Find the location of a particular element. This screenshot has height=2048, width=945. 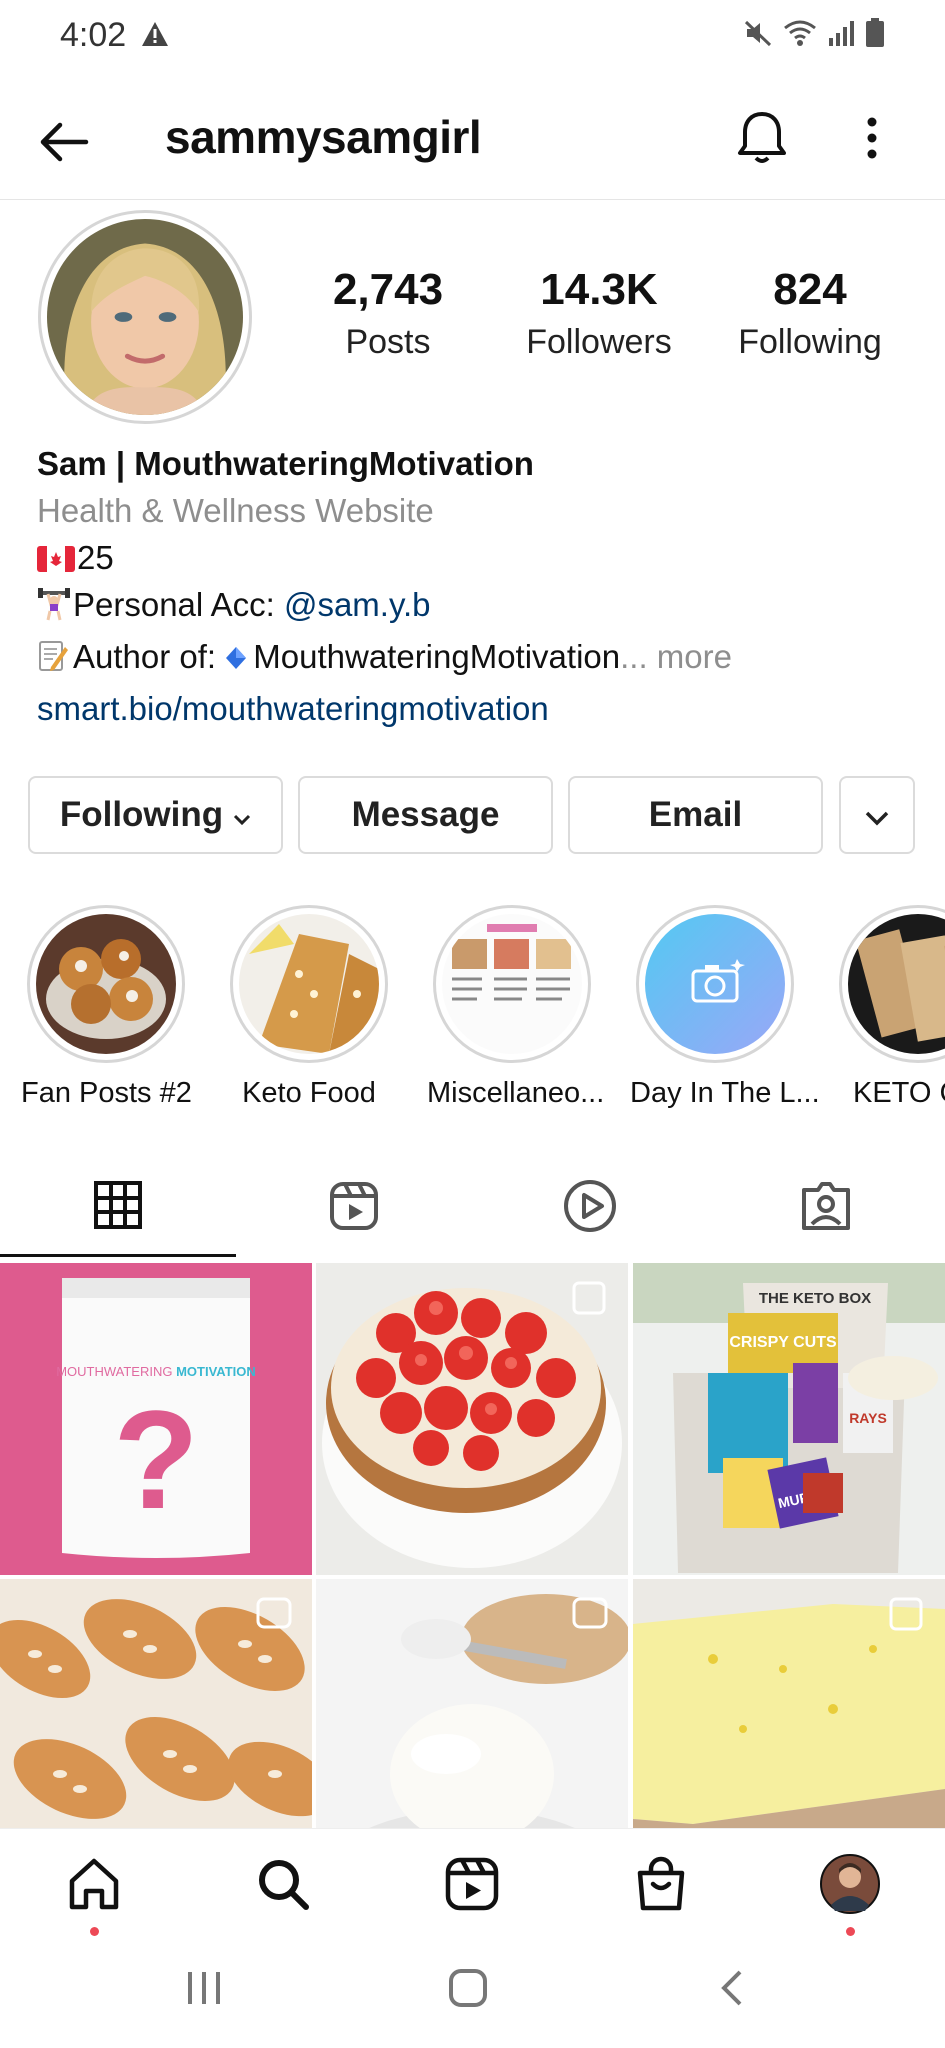

message-button: Message is located at coordinates (425, 815).